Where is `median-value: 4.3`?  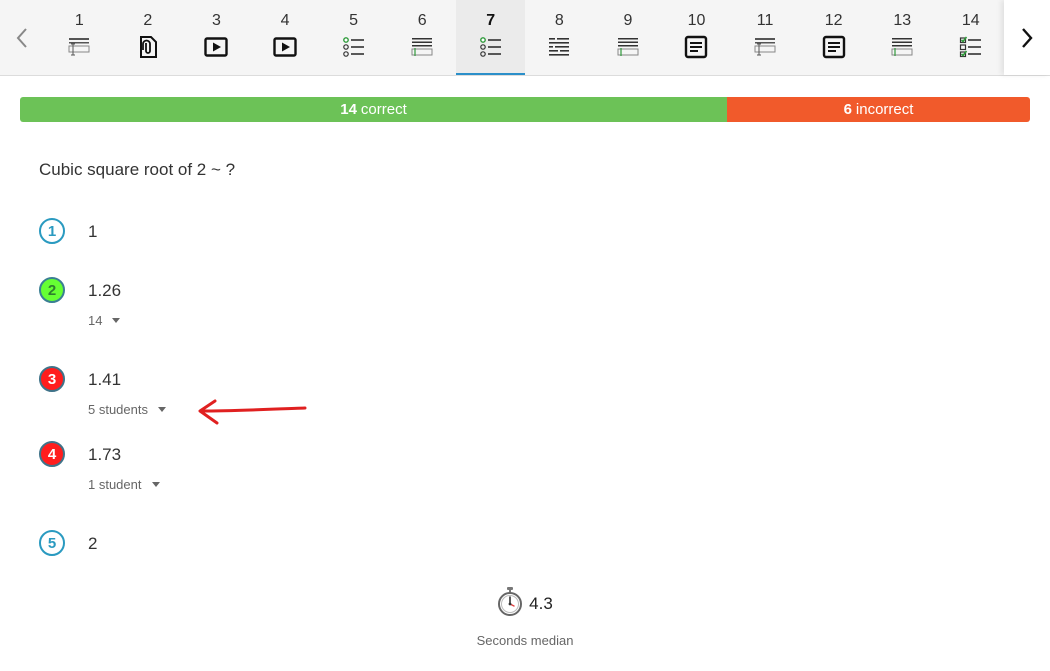 median-value: 4.3 is located at coordinates (541, 603).